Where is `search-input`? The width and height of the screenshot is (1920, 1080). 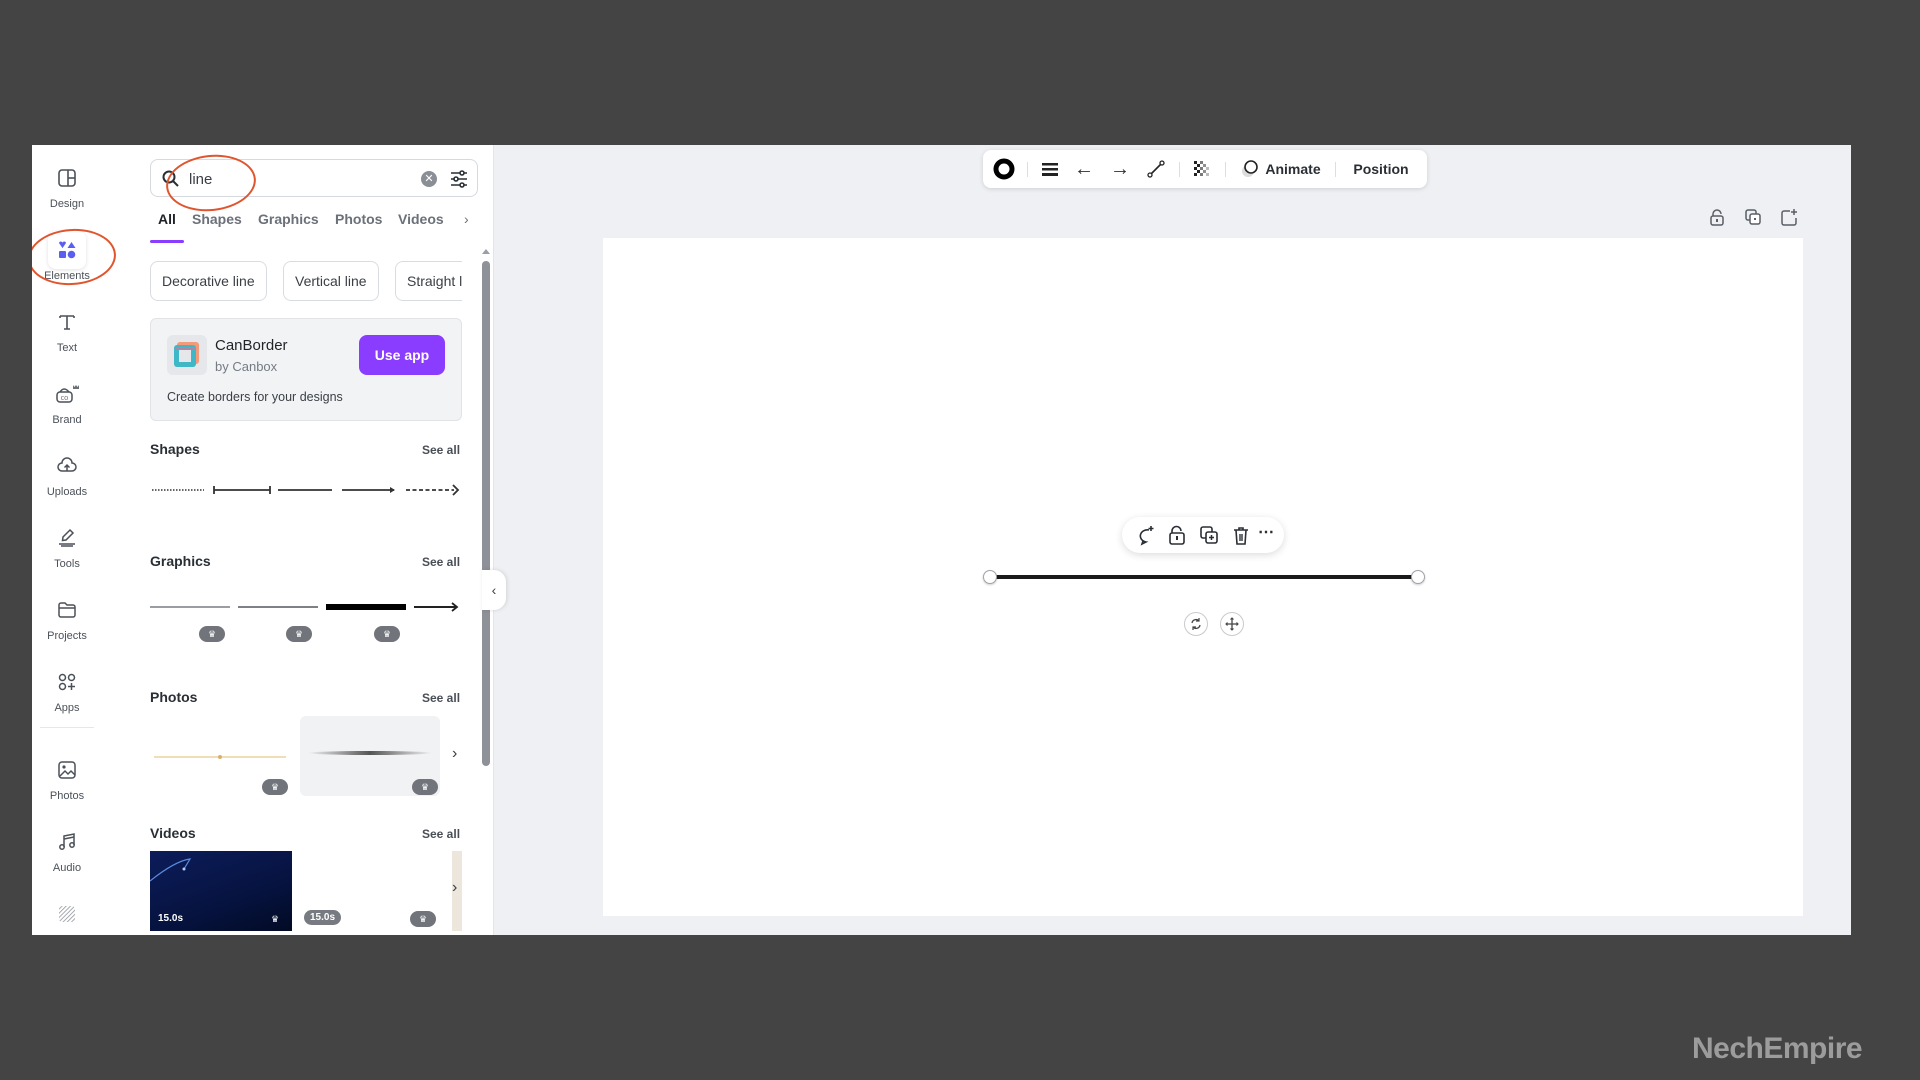 search-input is located at coordinates (299, 179).